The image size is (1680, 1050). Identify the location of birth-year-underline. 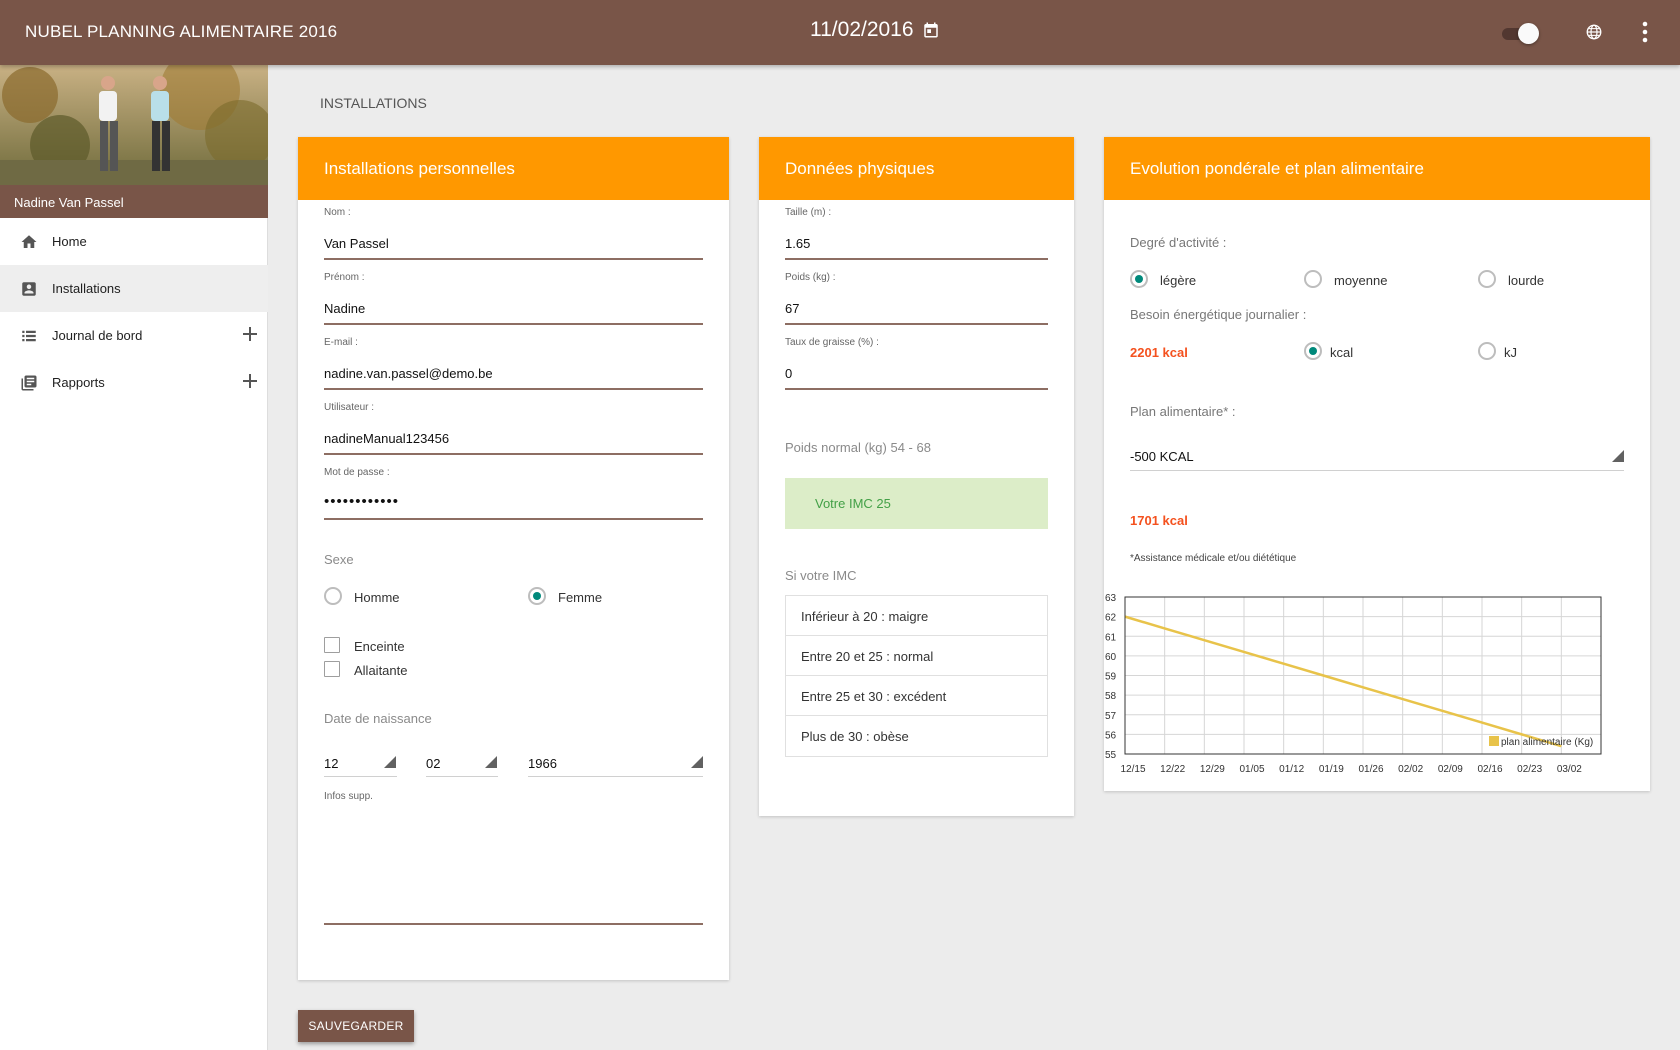
(615, 776).